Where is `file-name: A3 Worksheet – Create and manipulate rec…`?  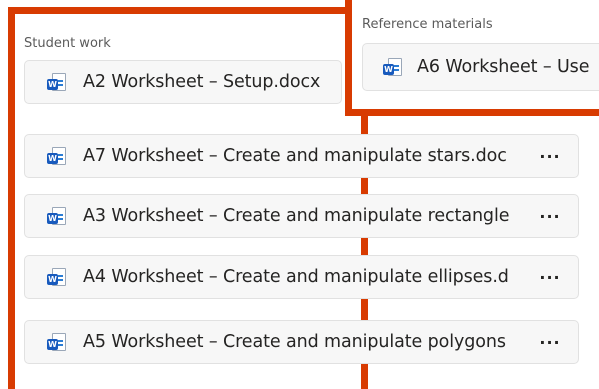
file-name: A3 Worksheet – Create and manipulate rec… is located at coordinates (296, 216).